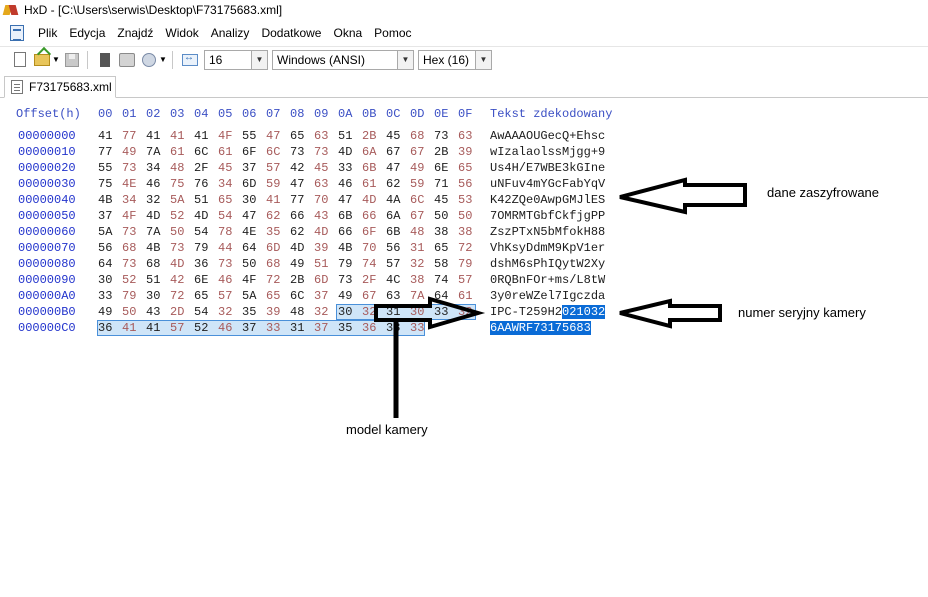 The image size is (928, 597). What do you see at coordinates (225, 136) in the screenshot?
I see `hex-byte: 4F` at bounding box center [225, 136].